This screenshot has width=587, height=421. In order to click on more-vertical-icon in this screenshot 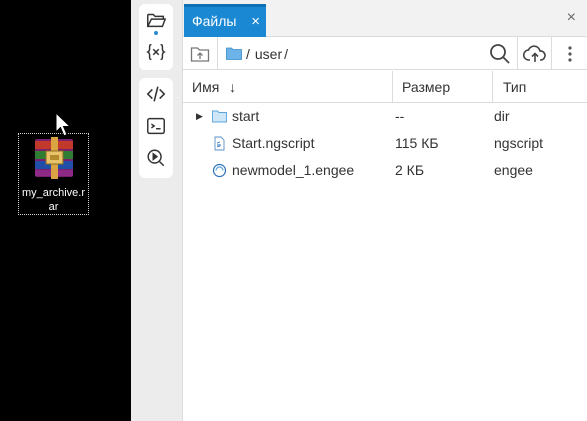, I will do `click(570, 53)`.